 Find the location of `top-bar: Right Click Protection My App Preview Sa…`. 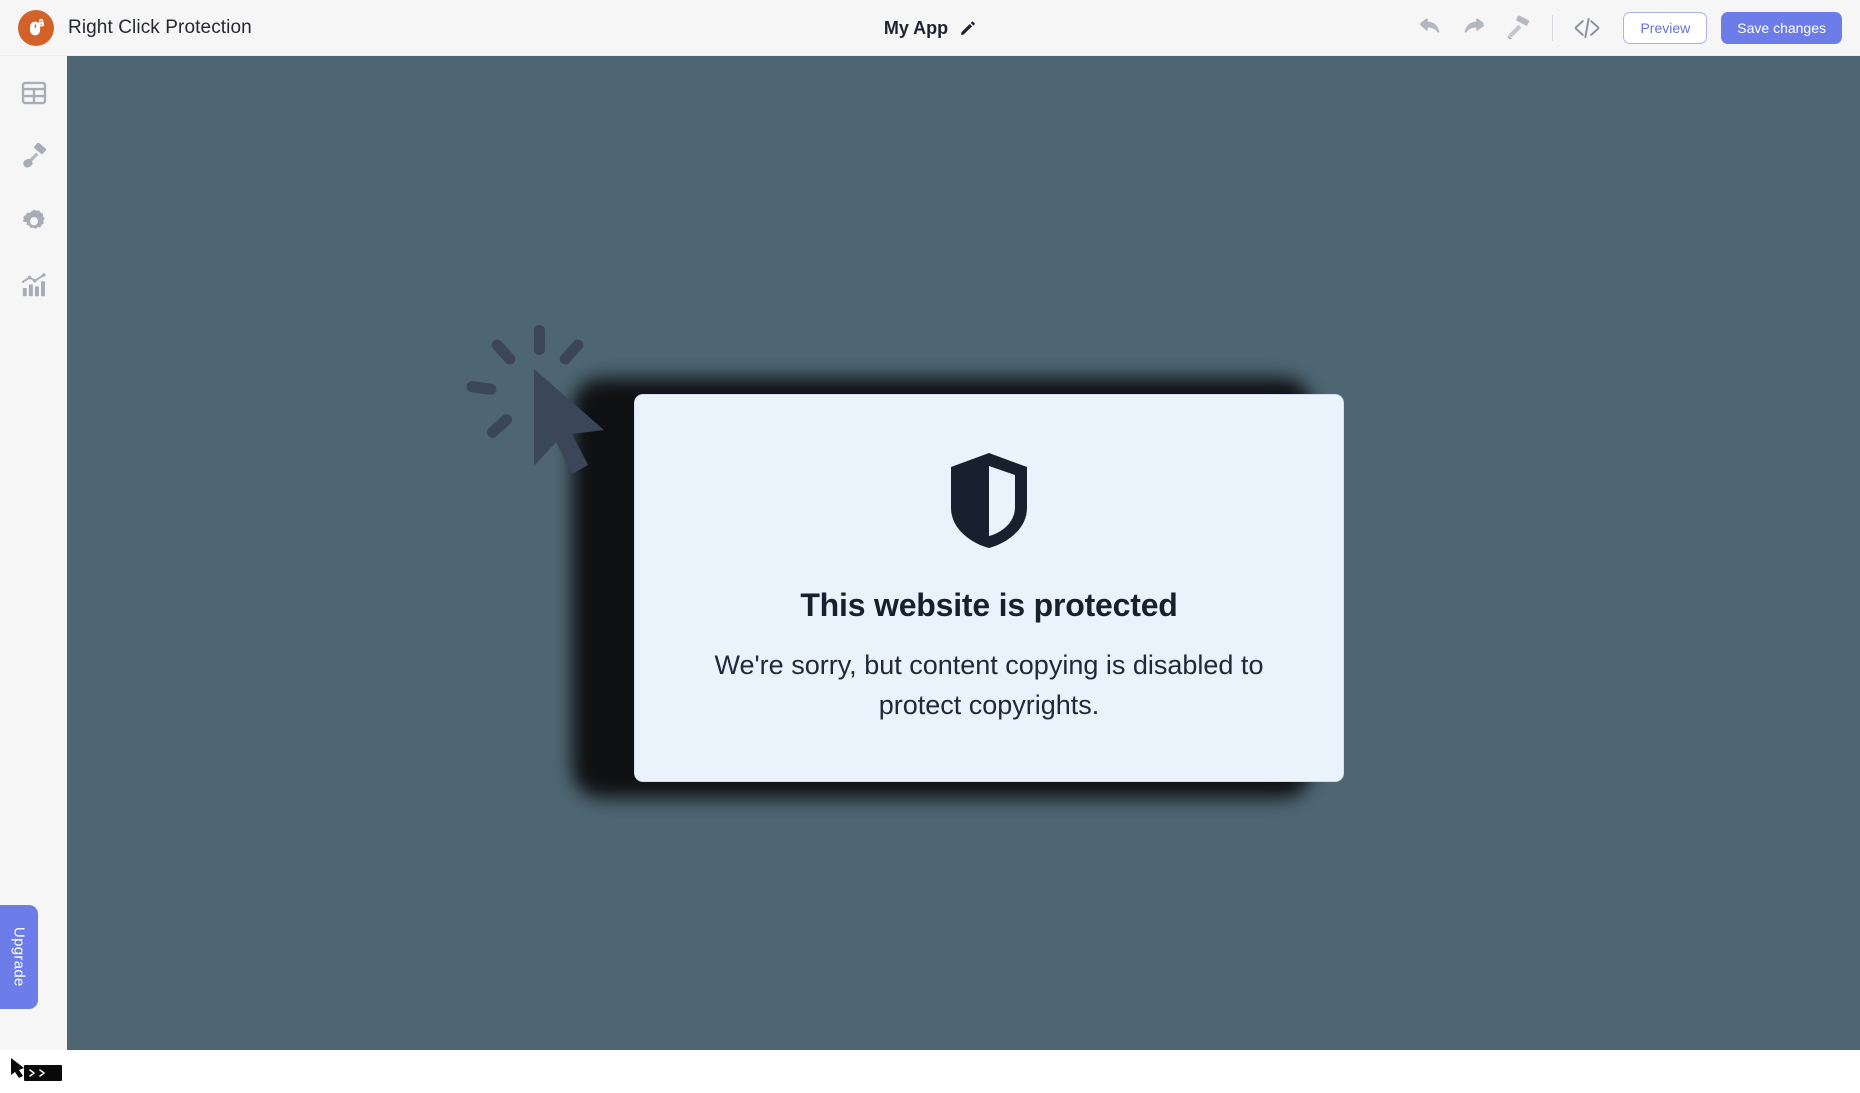

top-bar: Right Click Protection My App Preview Sa… is located at coordinates (930, 28).